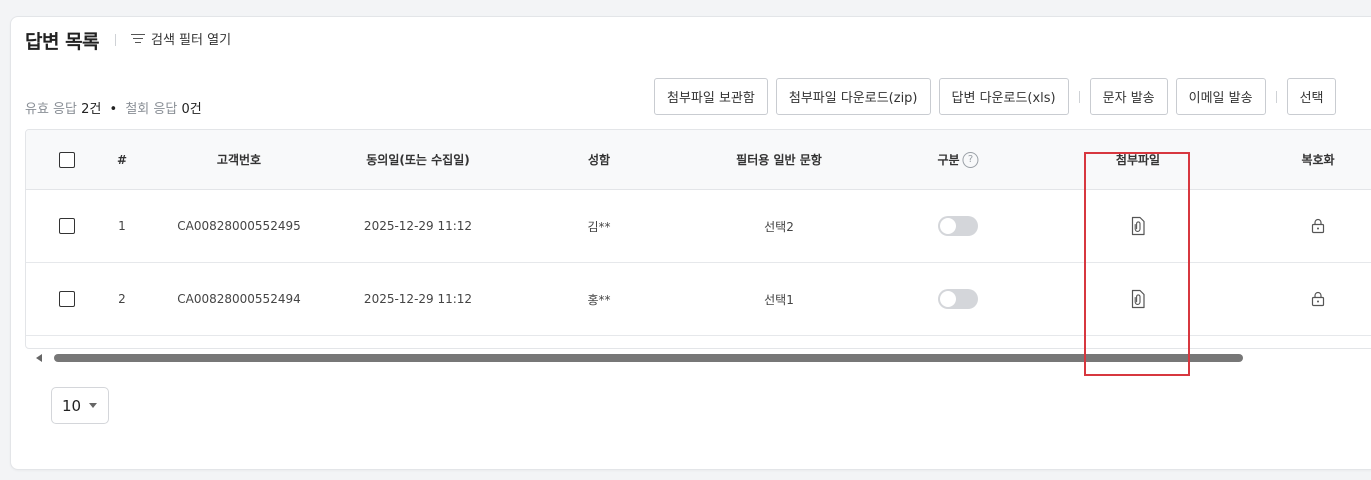 Image resolution: width=1371 pixels, height=480 pixels. I want to click on answer-download-xls-button: 답변 다운로드(xls), so click(1003, 96).